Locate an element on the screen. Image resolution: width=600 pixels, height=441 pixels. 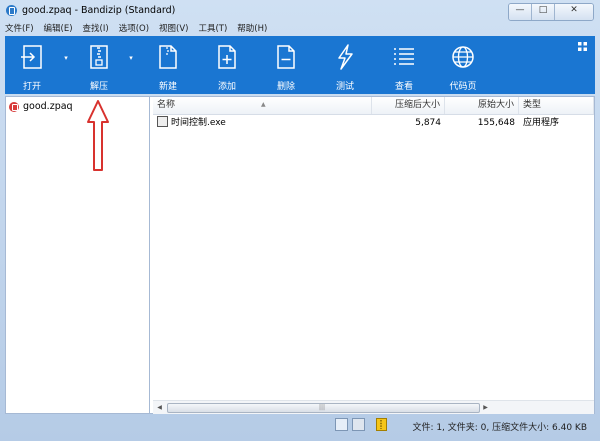
add-label: 添加 is located at coordinates (226, 87).